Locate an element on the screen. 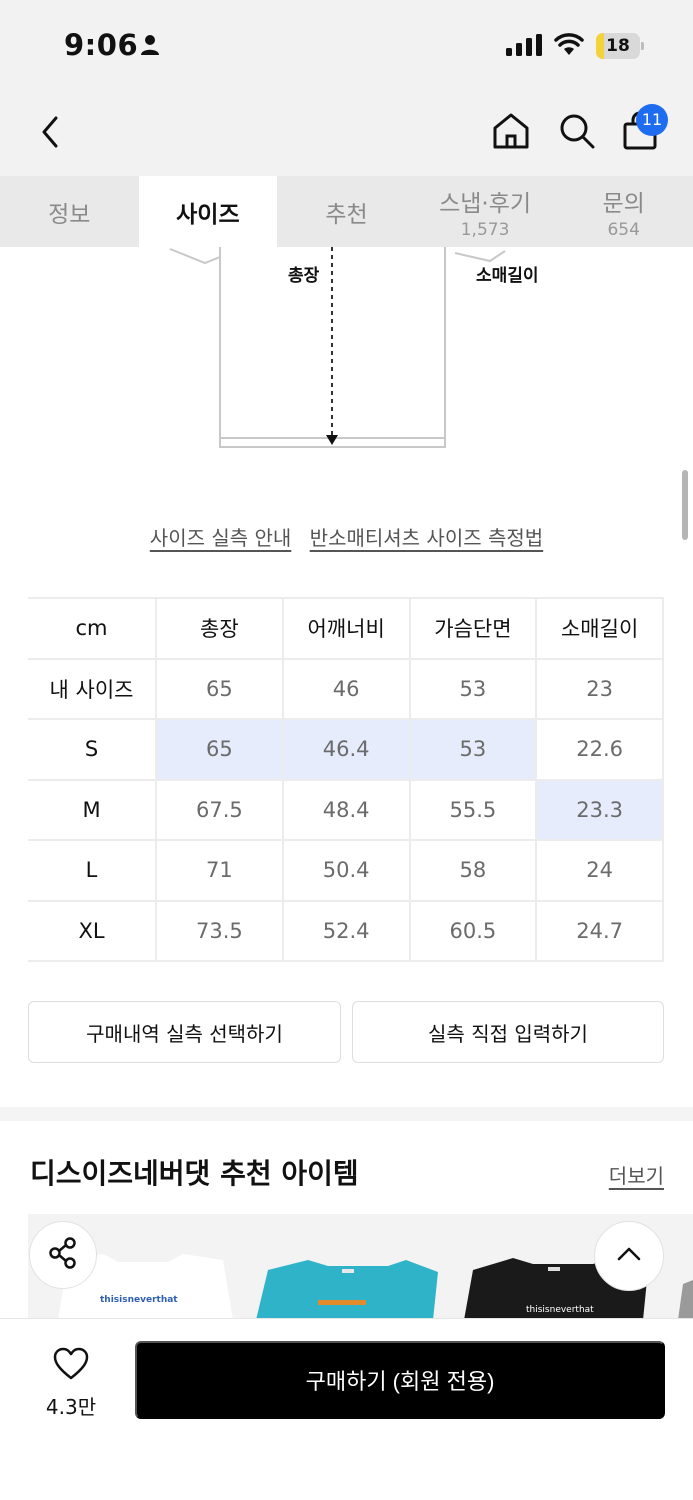  row-label: 내 사이즈 is located at coordinates (92, 688).